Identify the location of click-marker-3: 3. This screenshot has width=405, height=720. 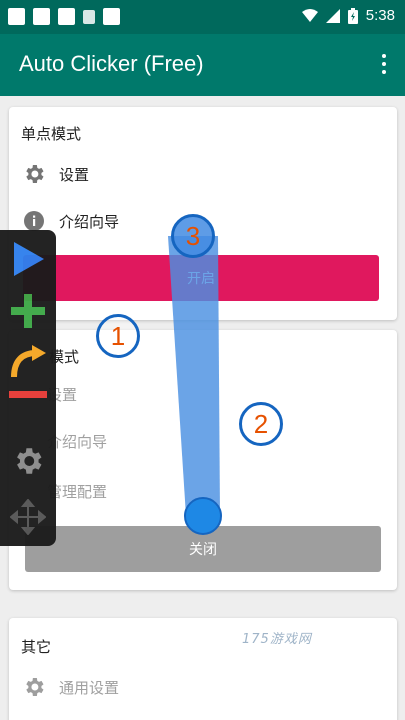
(193, 236).